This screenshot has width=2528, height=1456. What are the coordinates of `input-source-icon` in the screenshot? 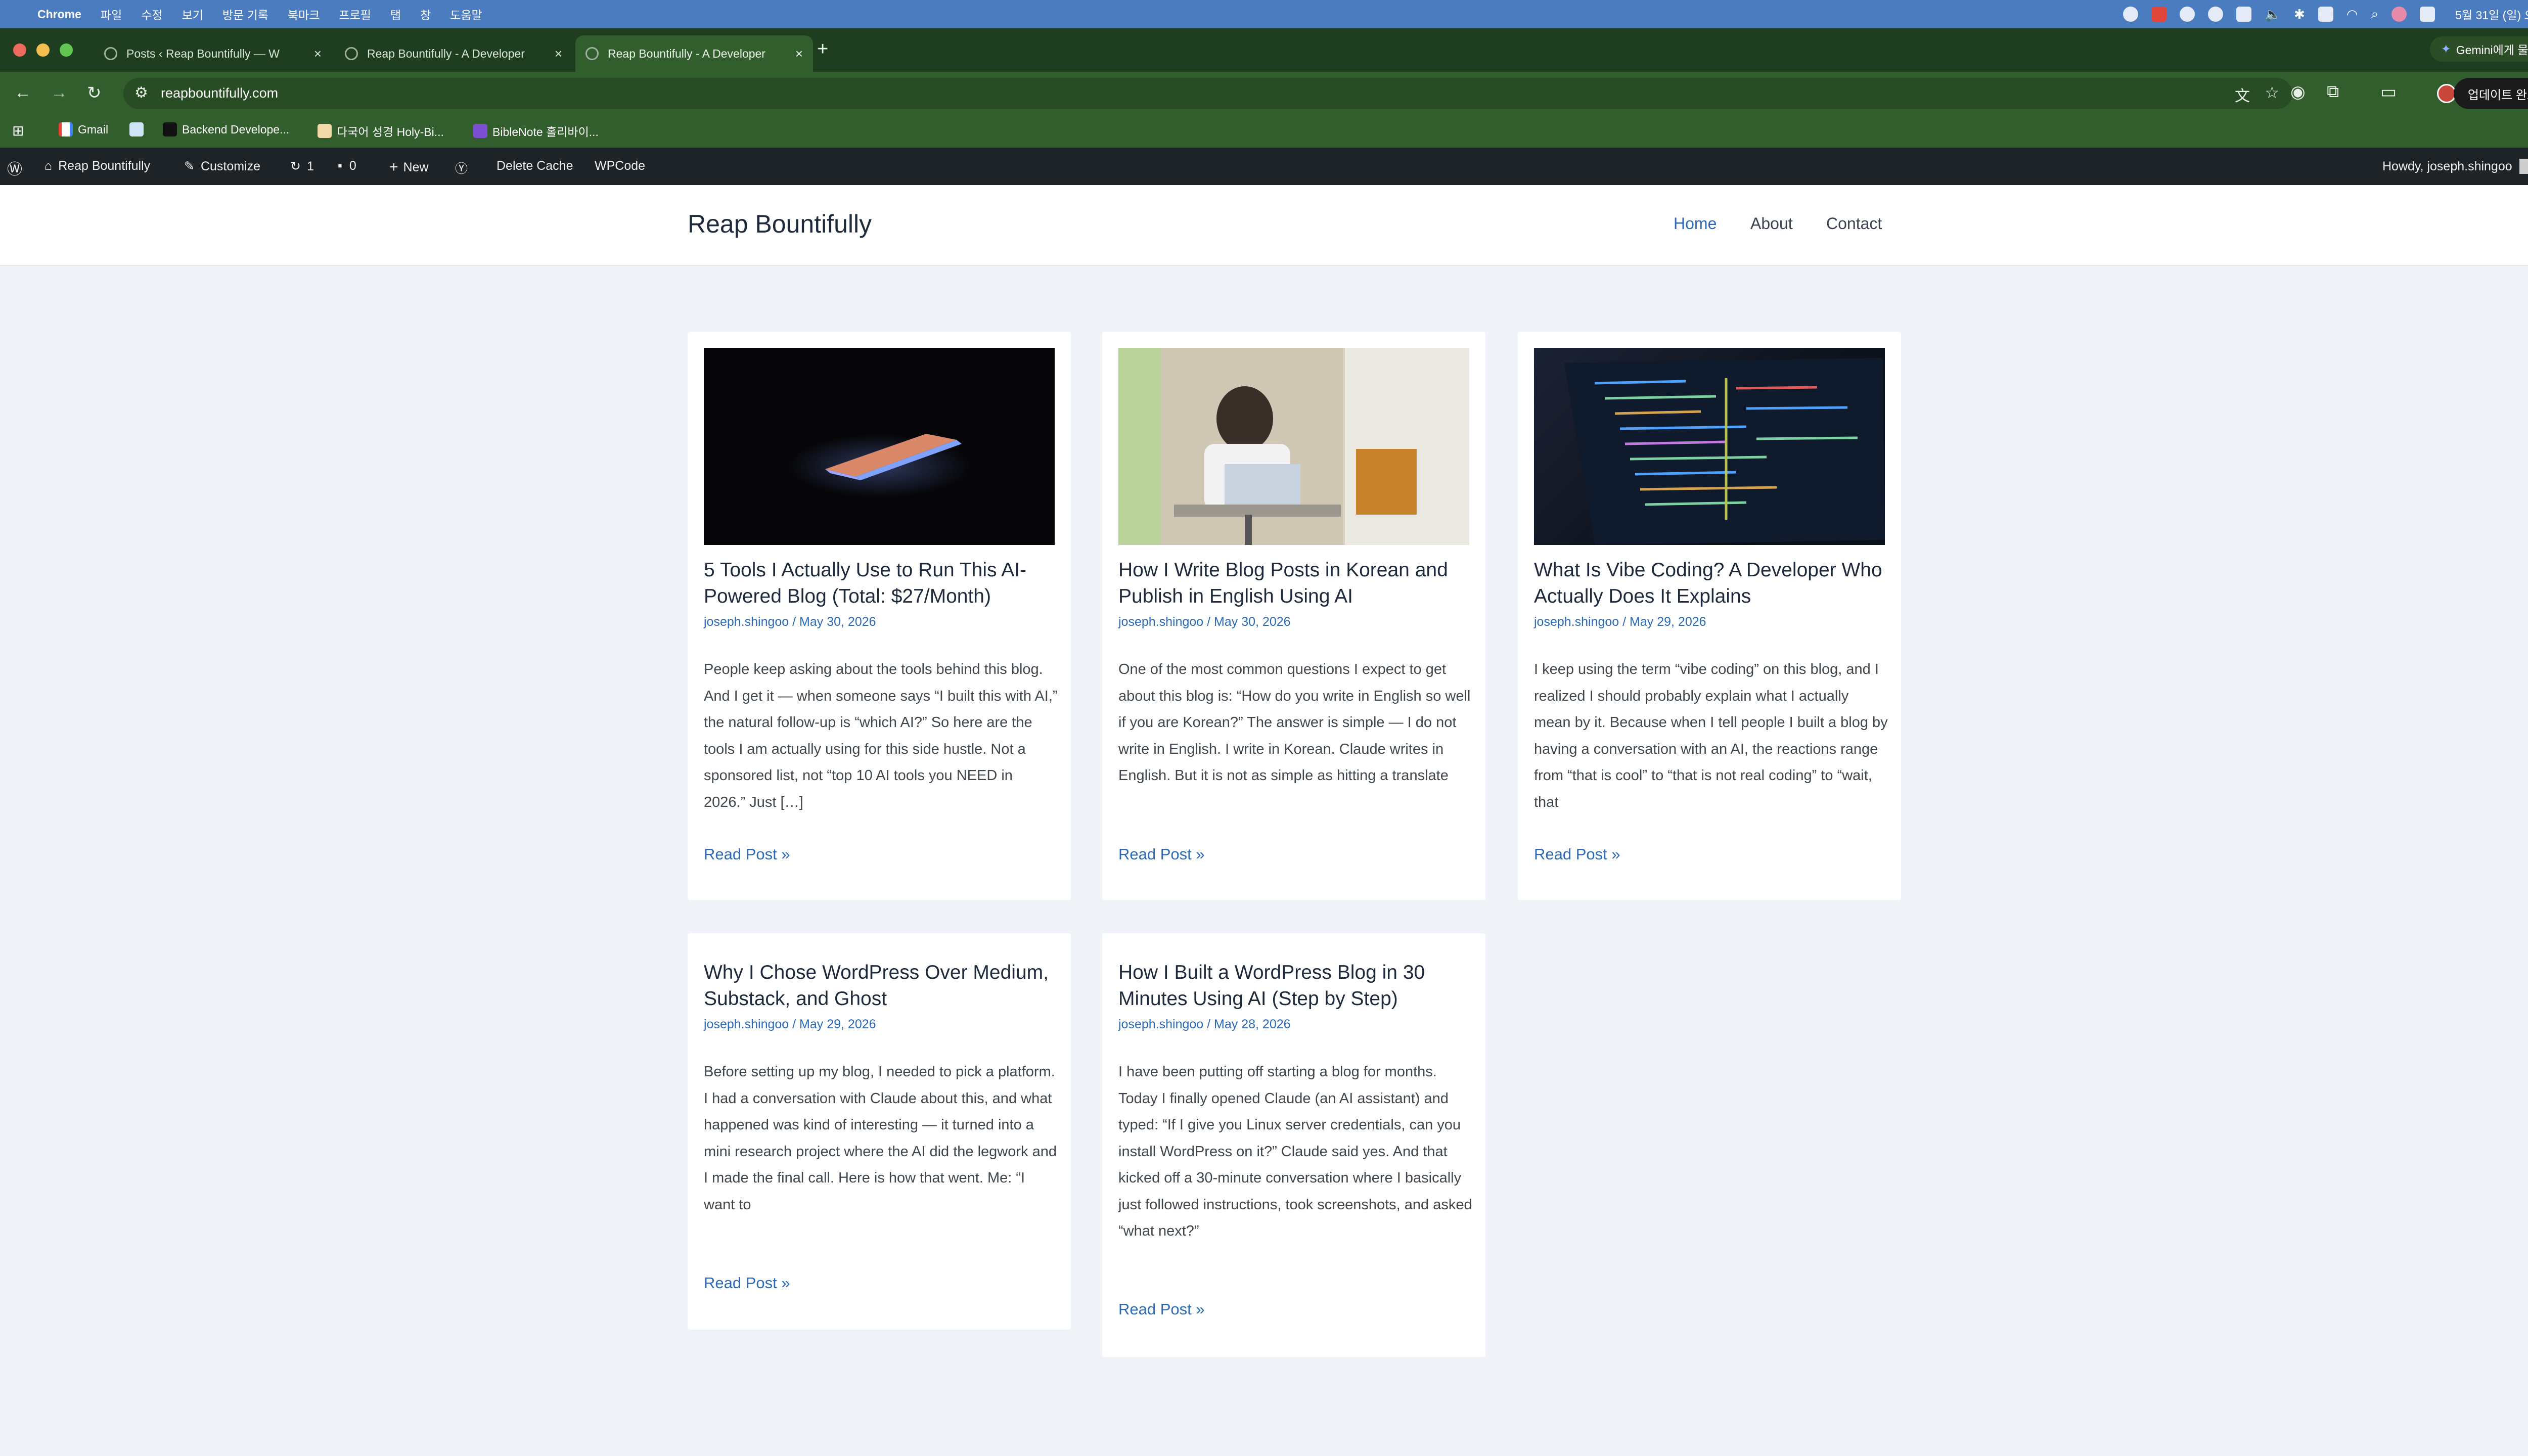 It's located at (2326, 14).